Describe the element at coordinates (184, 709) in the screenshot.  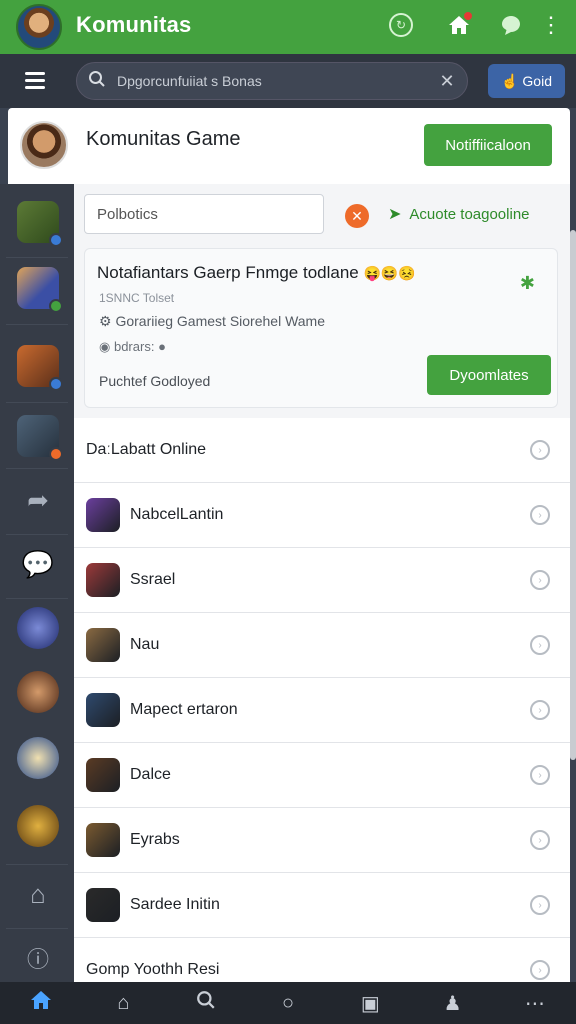
I see `list-item-label: Mapect ertaron` at that location.